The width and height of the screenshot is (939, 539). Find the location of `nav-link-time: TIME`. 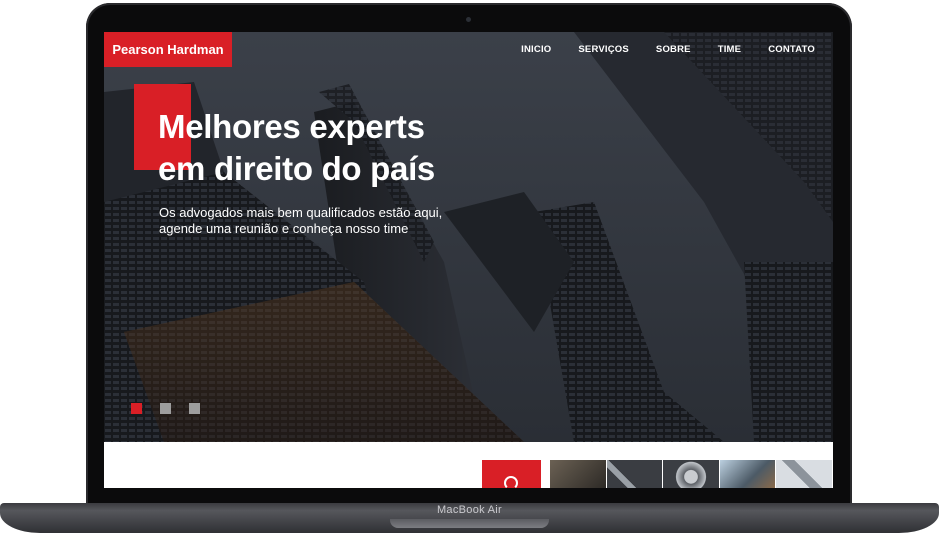

nav-link-time: TIME is located at coordinates (730, 49).